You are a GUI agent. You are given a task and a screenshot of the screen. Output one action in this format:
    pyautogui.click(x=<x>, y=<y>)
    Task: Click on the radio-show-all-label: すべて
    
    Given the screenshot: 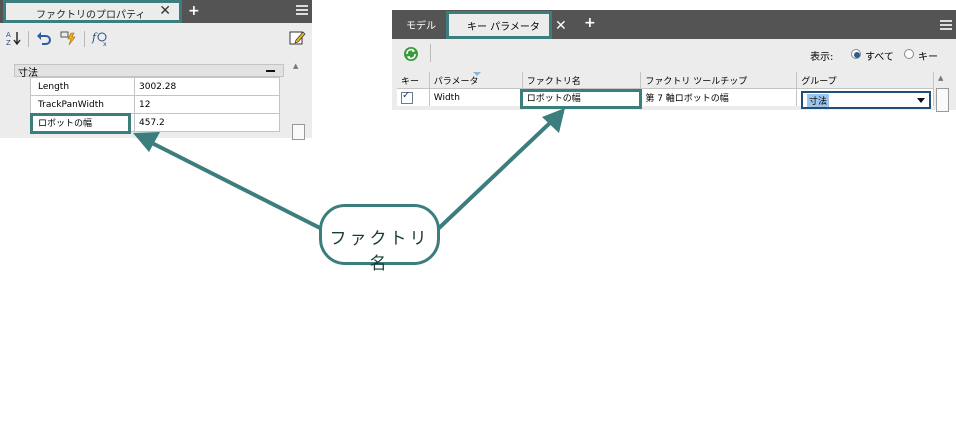 What is the action you would take?
    pyautogui.click(x=879, y=55)
    